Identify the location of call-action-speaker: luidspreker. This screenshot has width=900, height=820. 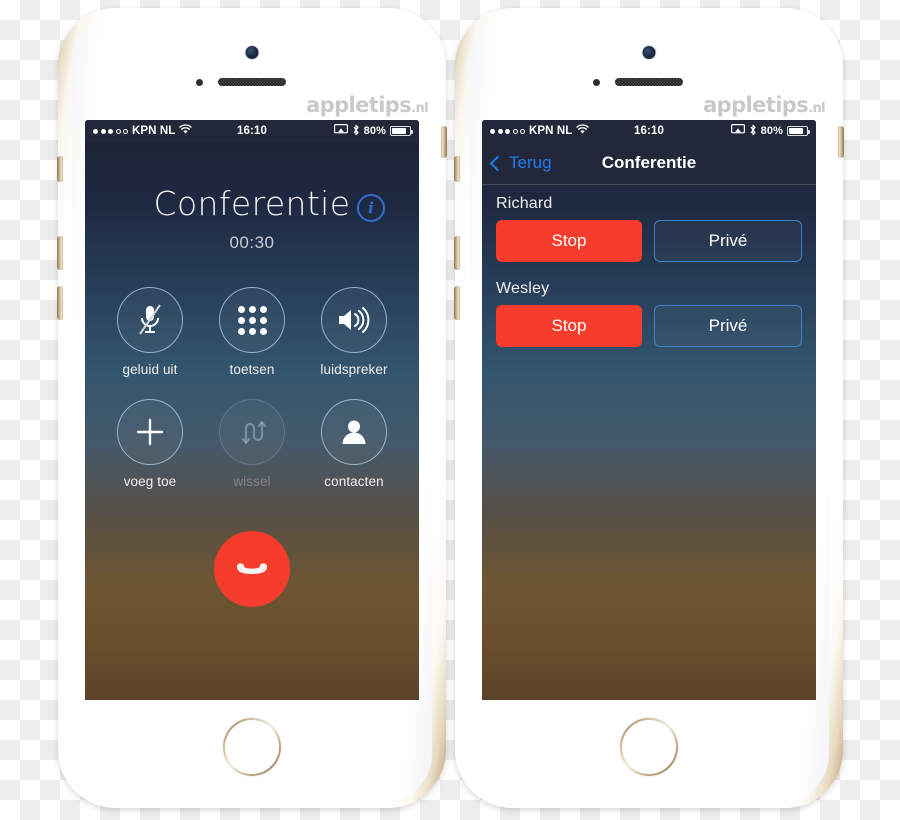
(354, 332).